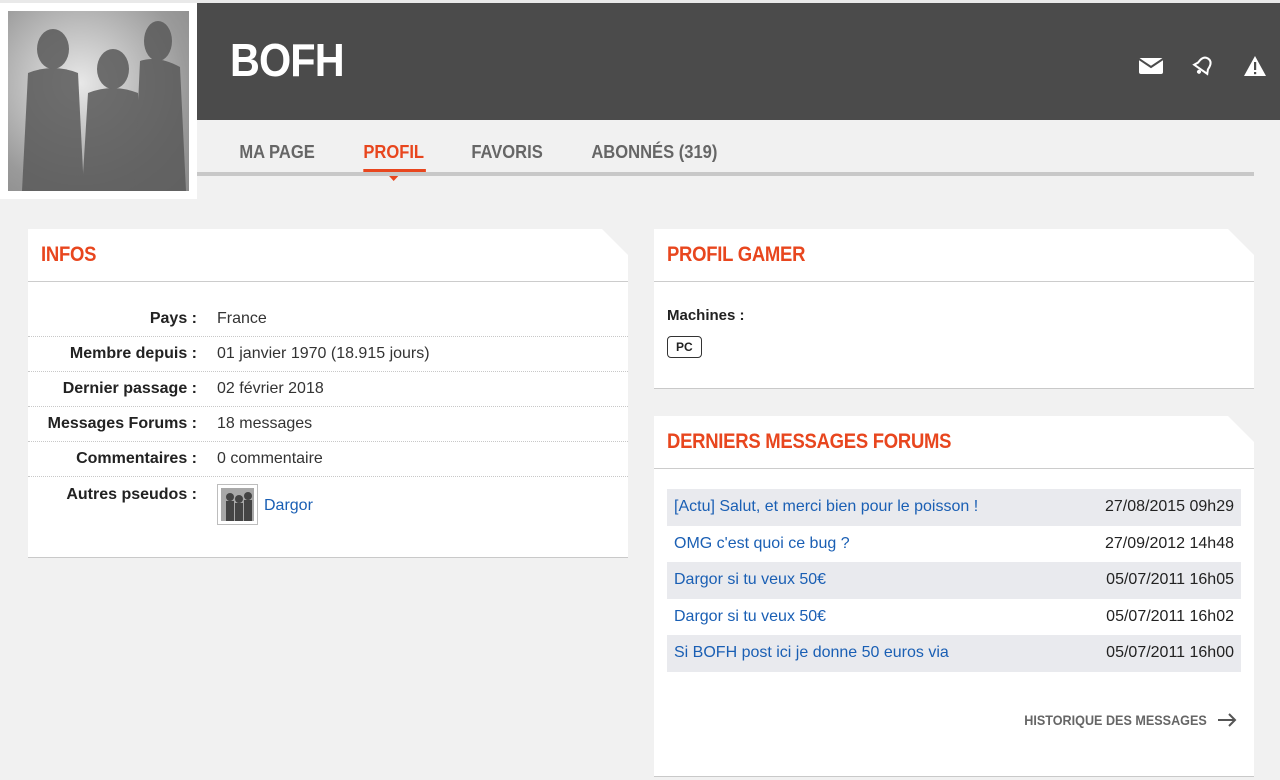 This screenshot has height=780, width=1280. Describe the element at coordinates (328, 389) in the screenshot. I see `info-row-dernier-passage: Dernier passage : 02 février 2018` at that location.